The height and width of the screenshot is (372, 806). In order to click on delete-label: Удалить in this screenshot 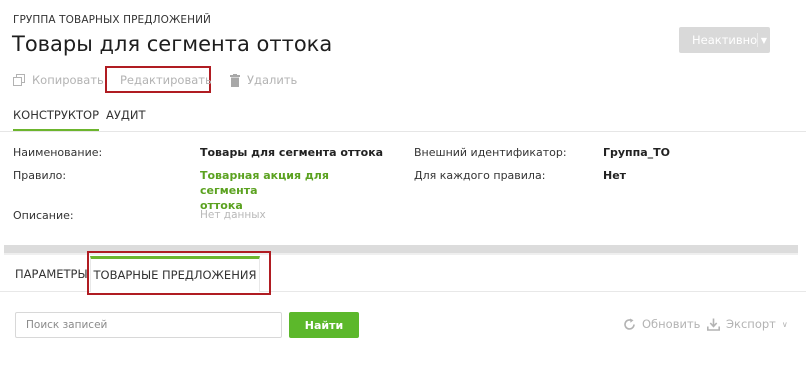, I will do `click(272, 80)`.